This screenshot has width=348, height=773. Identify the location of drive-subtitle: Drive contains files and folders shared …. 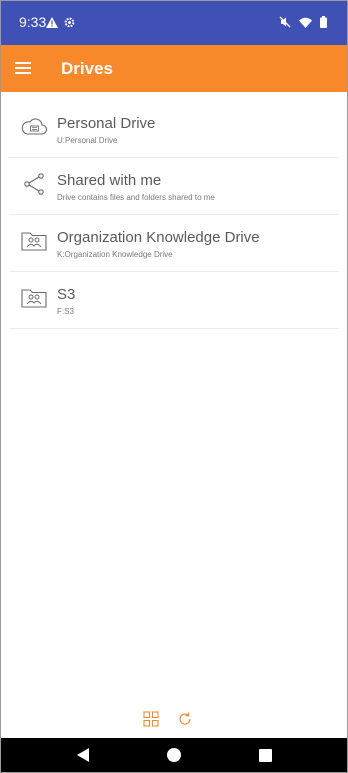
(136, 197).